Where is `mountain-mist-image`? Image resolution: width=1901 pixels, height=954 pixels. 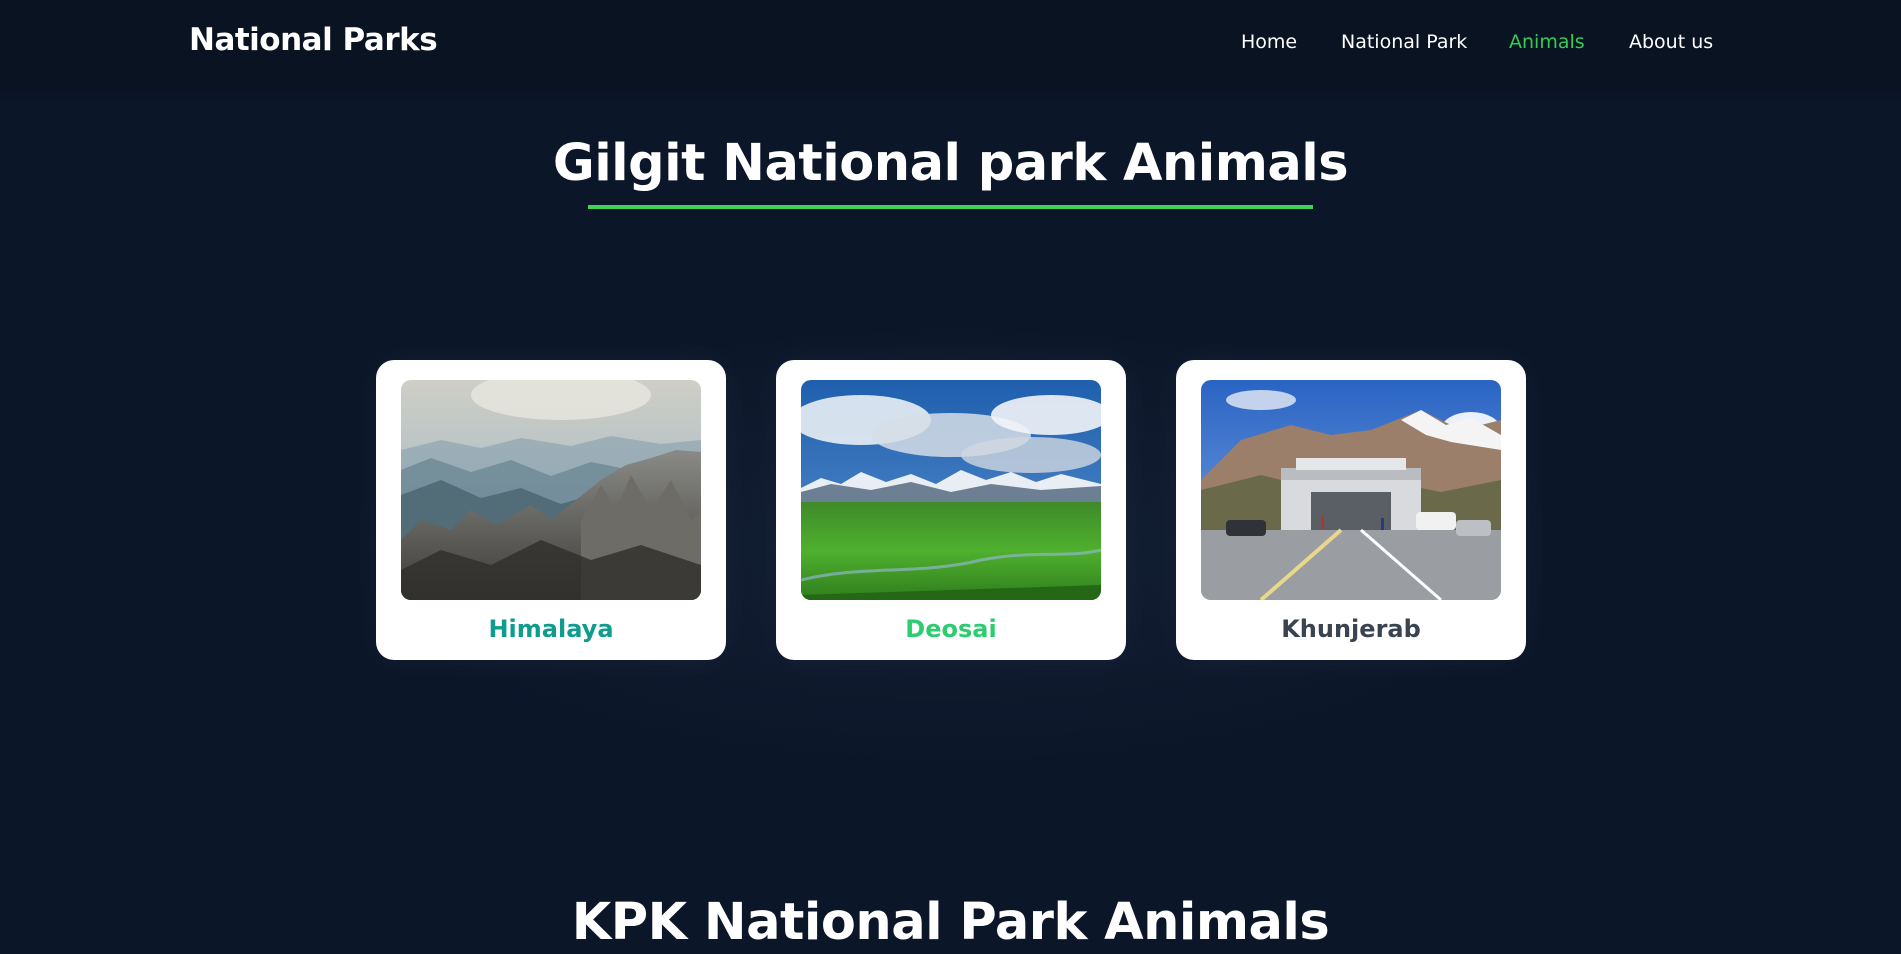 mountain-mist-image is located at coordinates (551, 490).